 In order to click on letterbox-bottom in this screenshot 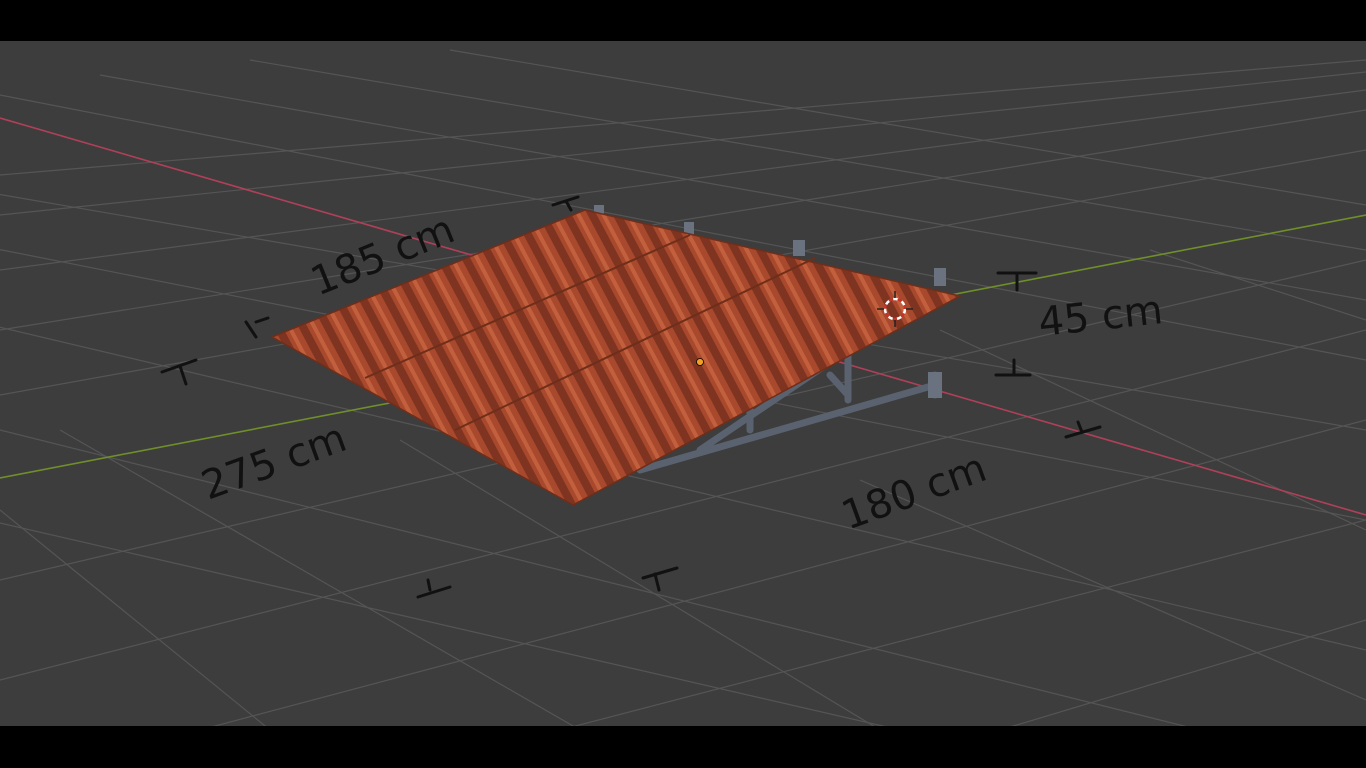, I will do `click(683, 747)`.